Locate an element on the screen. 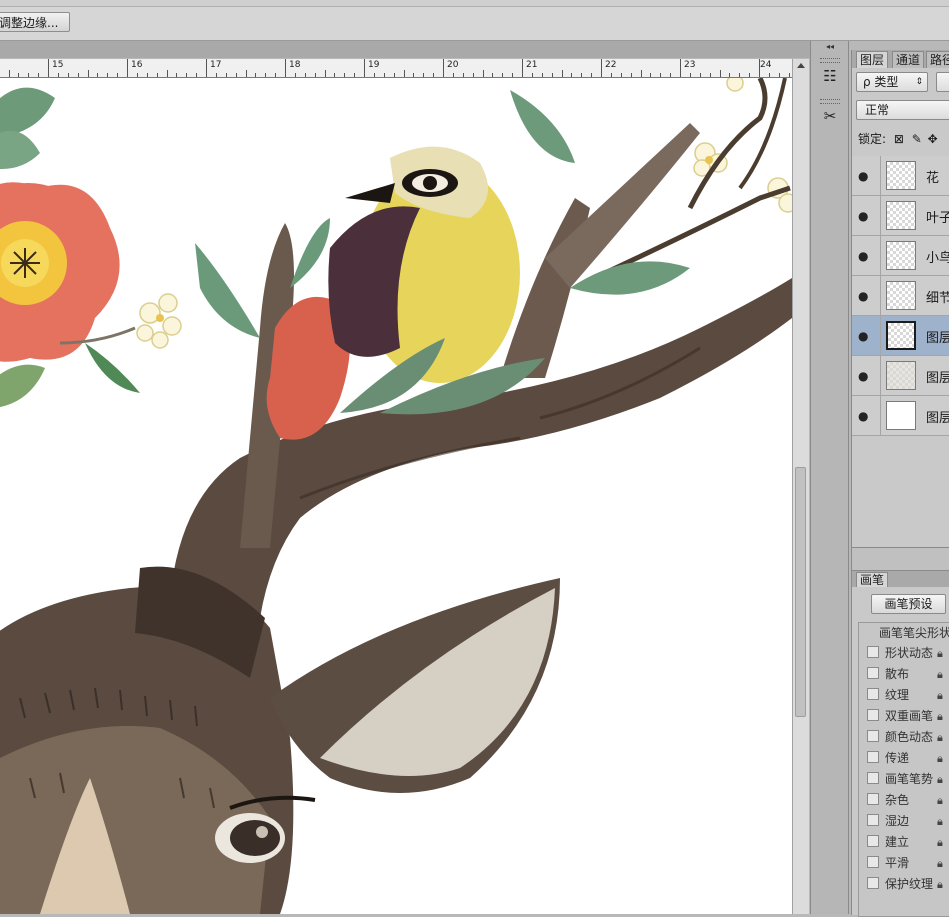  layer-row-background: ● 图层 is located at coordinates (900, 416).